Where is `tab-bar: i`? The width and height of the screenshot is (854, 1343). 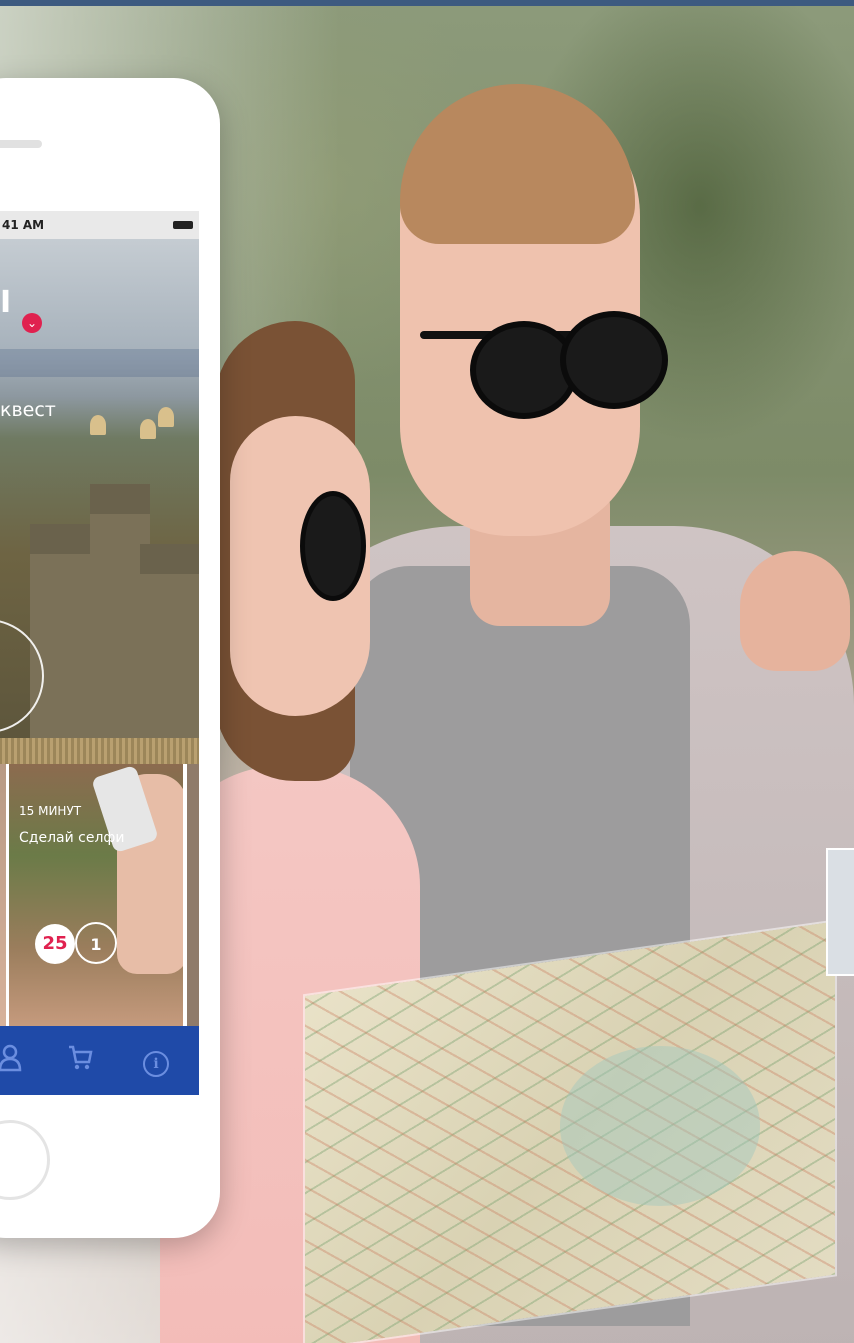 tab-bar: i is located at coordinates (99, 1060).